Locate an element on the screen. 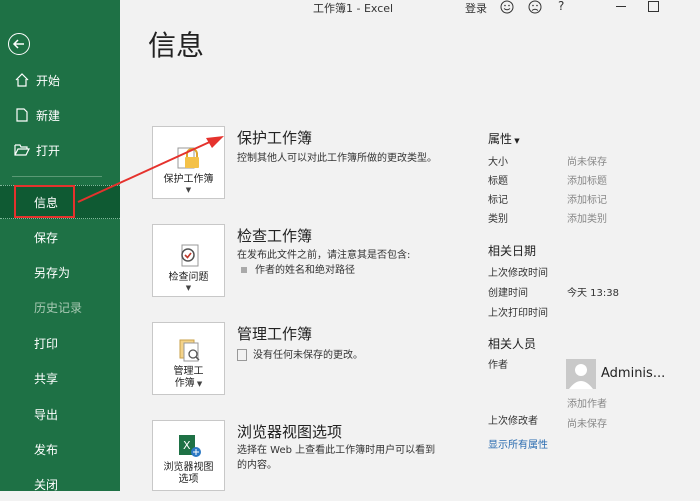 The height and width of the screenshot is (501, 700). nav-open-label: 打开 is located at coordinates (48, 150).